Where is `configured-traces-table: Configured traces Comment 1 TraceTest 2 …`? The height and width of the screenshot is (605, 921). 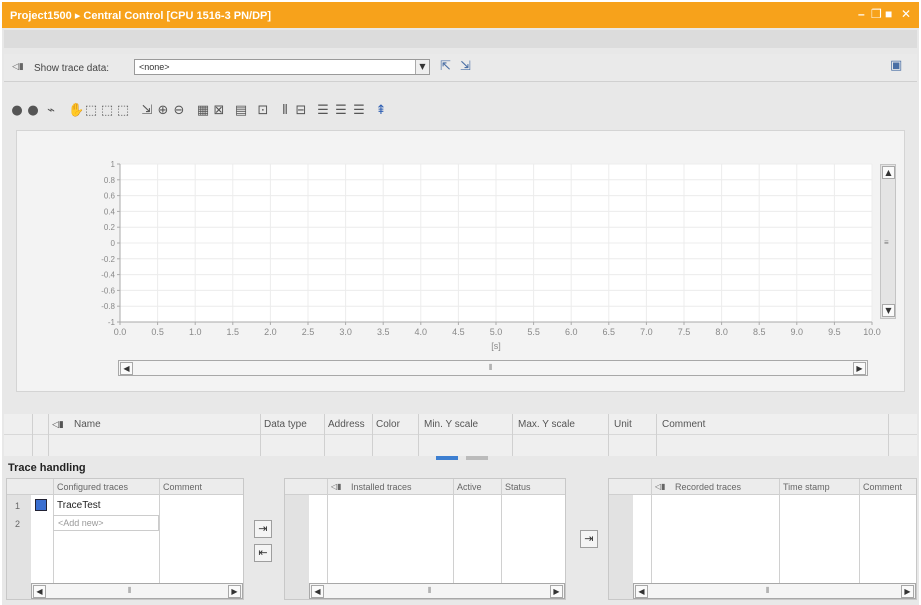 configured-traces-table: Configured traces Comment 1 TraceTest 2 … is located at coordinates (125, 539).